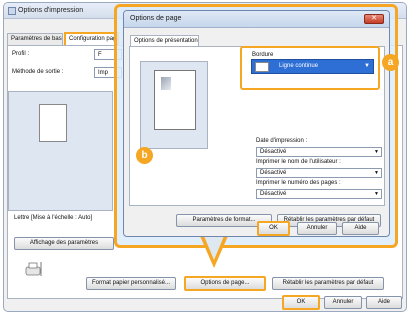 Image resolution: width=419 pixels, height=316 pixels. I want to click on back-restore-defaults-button: Rétablir les paramètres par défaut, so click(328, 283).